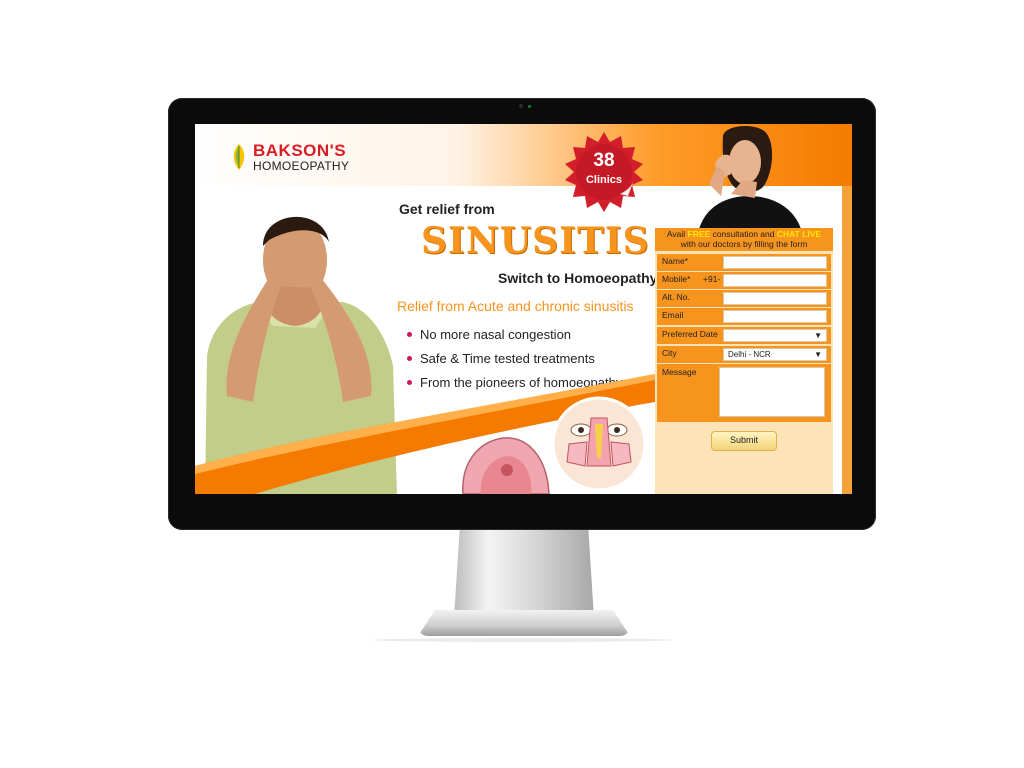 The width and height of the screenshot is (1024, 768). I want to click on name-row: Name*, so click(744, 262).